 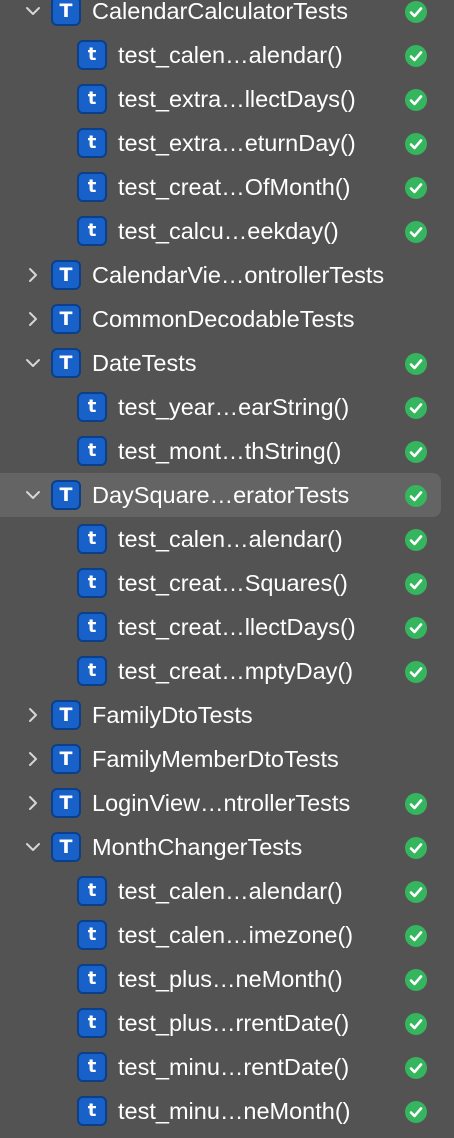 What do you see at coordinates (227, 935) in the screenshot?
I see `test-method-row: t test_calen…imezone()` at bounding box center [227, 935].